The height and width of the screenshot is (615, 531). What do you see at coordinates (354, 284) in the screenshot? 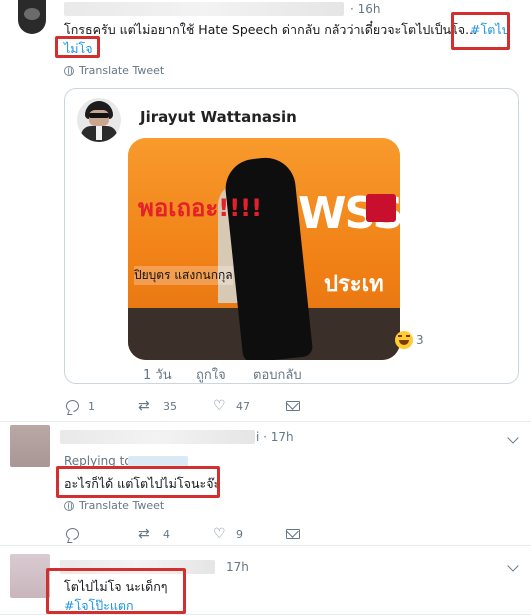
I see `photo-bottom-text: ประเท` at bounding box center [354, 284].